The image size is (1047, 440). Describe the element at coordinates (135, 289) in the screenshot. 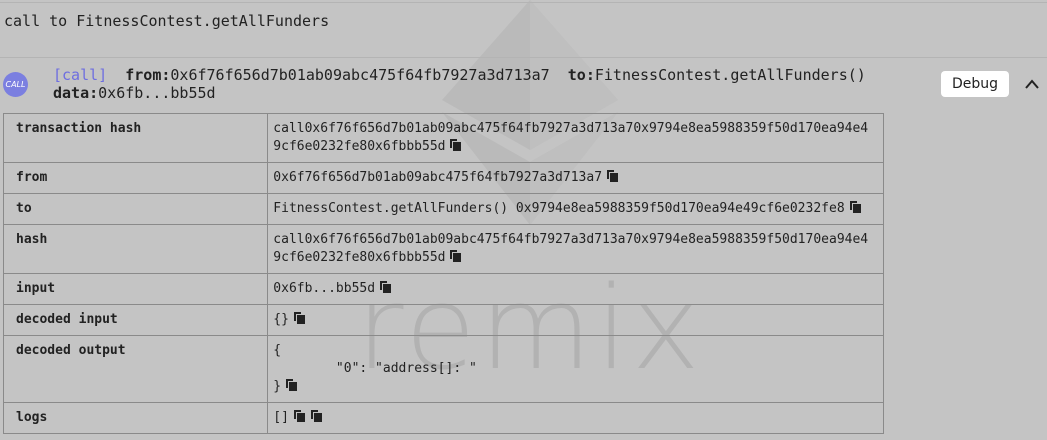

I see `row-key: input` at that location.